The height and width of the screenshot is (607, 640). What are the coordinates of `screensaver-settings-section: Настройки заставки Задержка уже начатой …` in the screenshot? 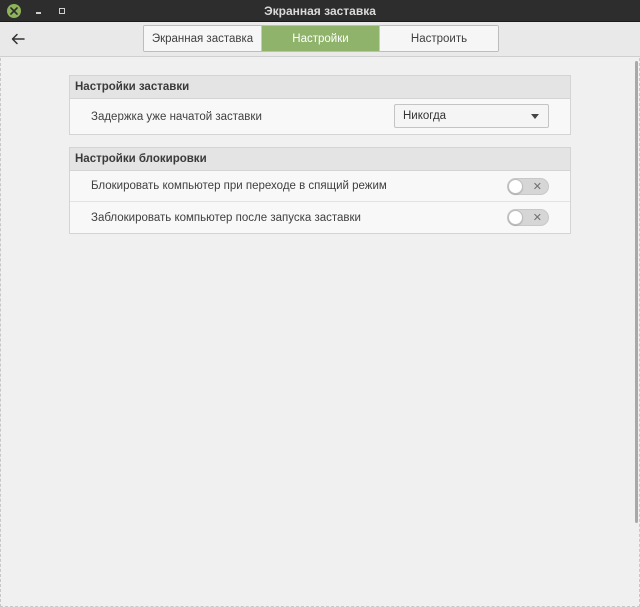 It's located at (320, 105).